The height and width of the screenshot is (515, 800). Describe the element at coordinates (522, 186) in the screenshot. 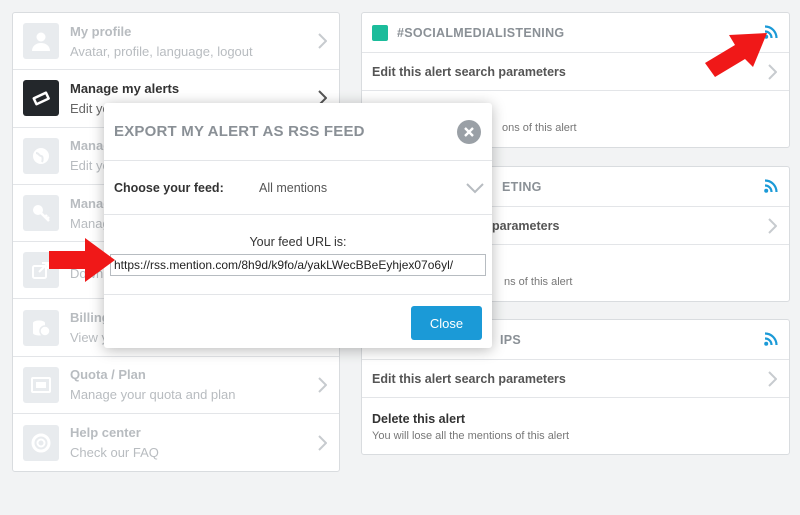

I see `alert-title: ETING` at that location.